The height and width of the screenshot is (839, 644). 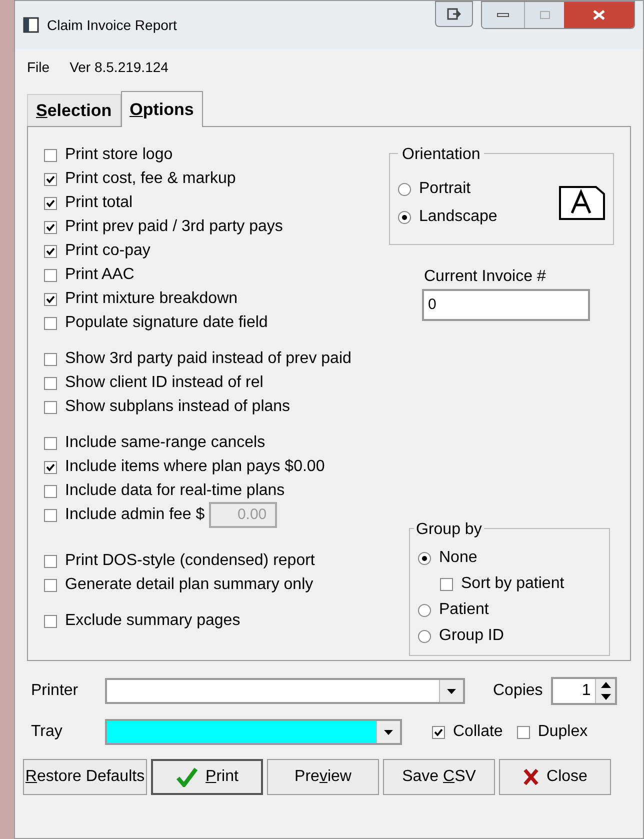 I want to click on option-label: Include admin fee $, so click(x=135, y=515).